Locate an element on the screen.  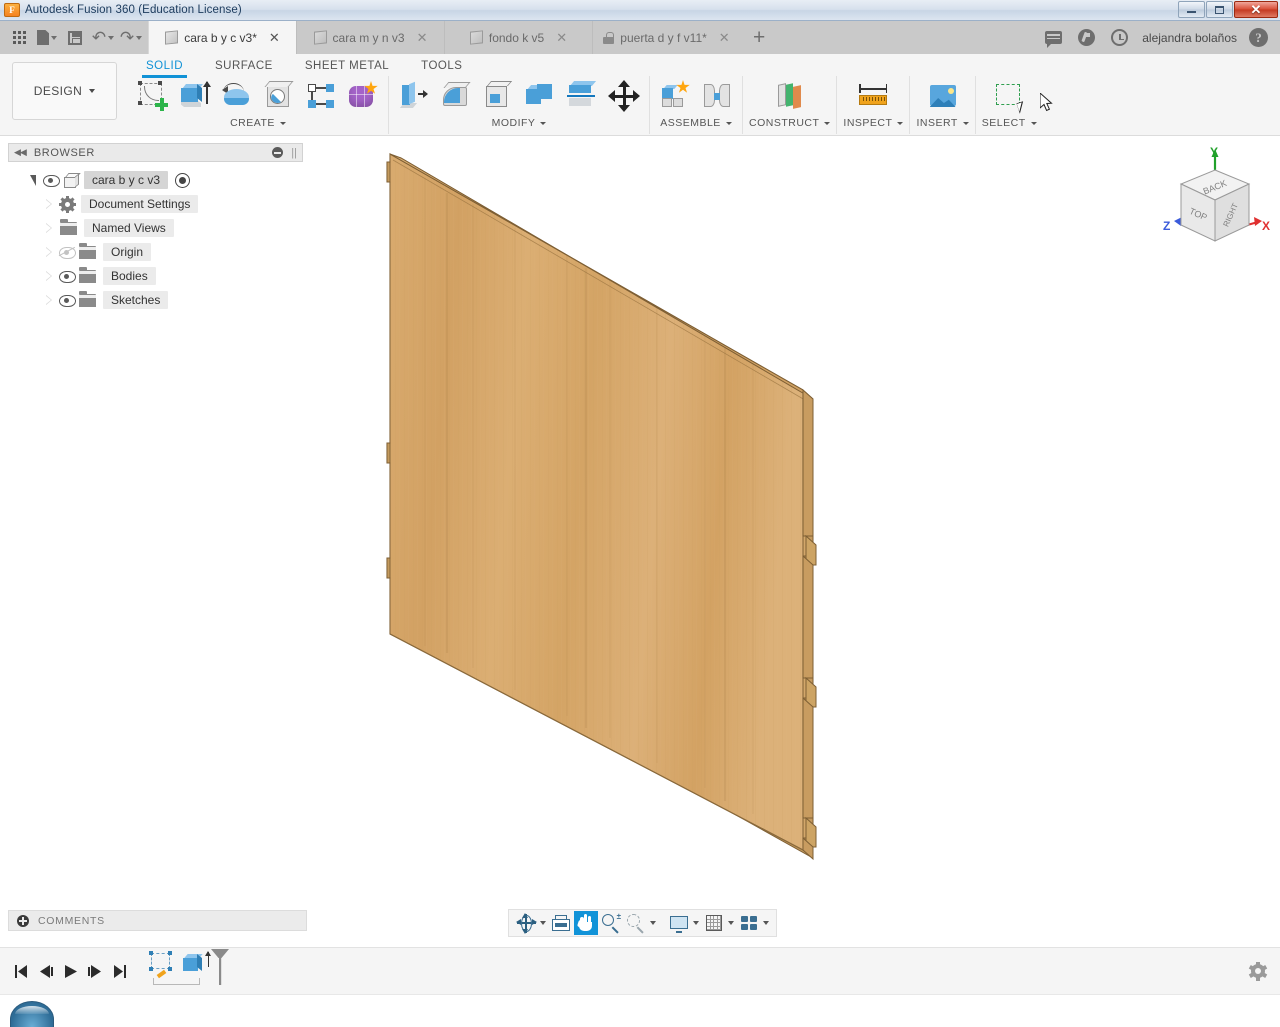
account-name: alejandra bolaños is located at coordinates (1189, 38).